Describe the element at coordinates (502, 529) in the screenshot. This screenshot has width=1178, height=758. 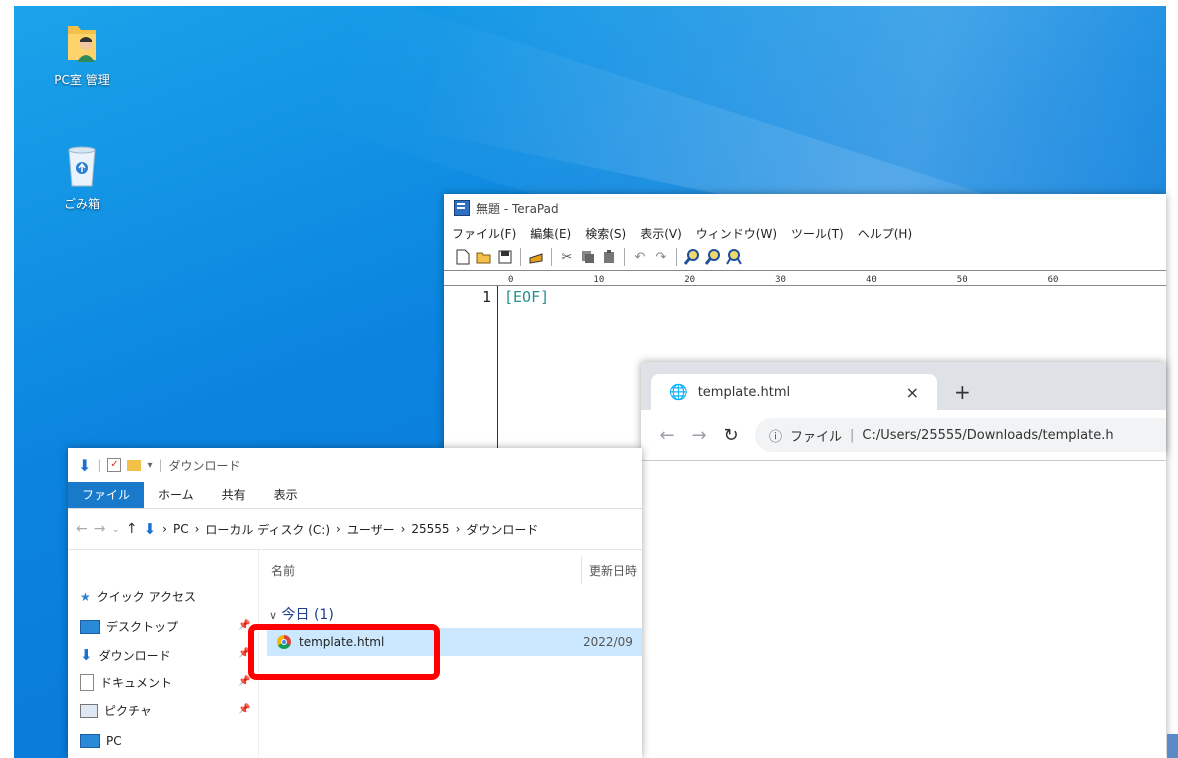
I see `breadcrumb-downloads: ダウンロード` at that location.